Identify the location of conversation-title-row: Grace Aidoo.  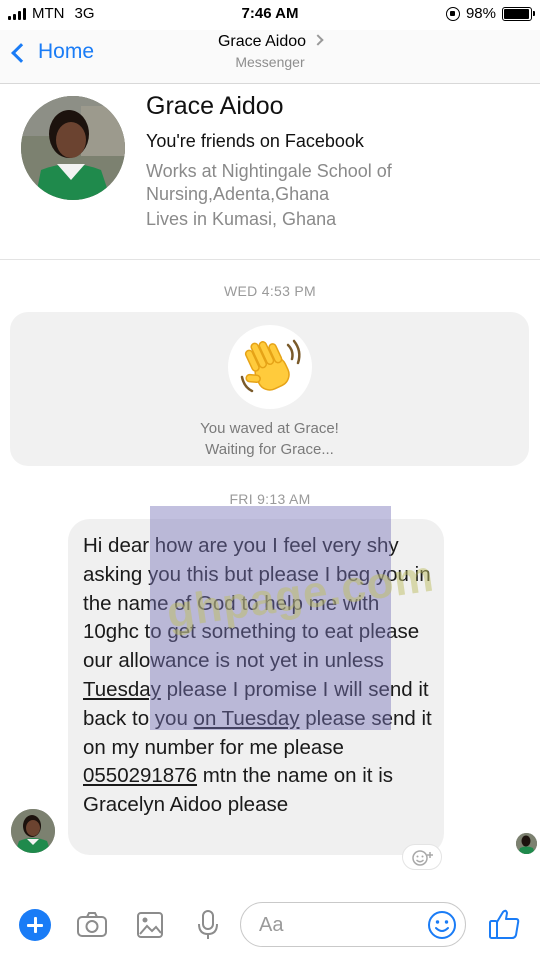
(270, 42).